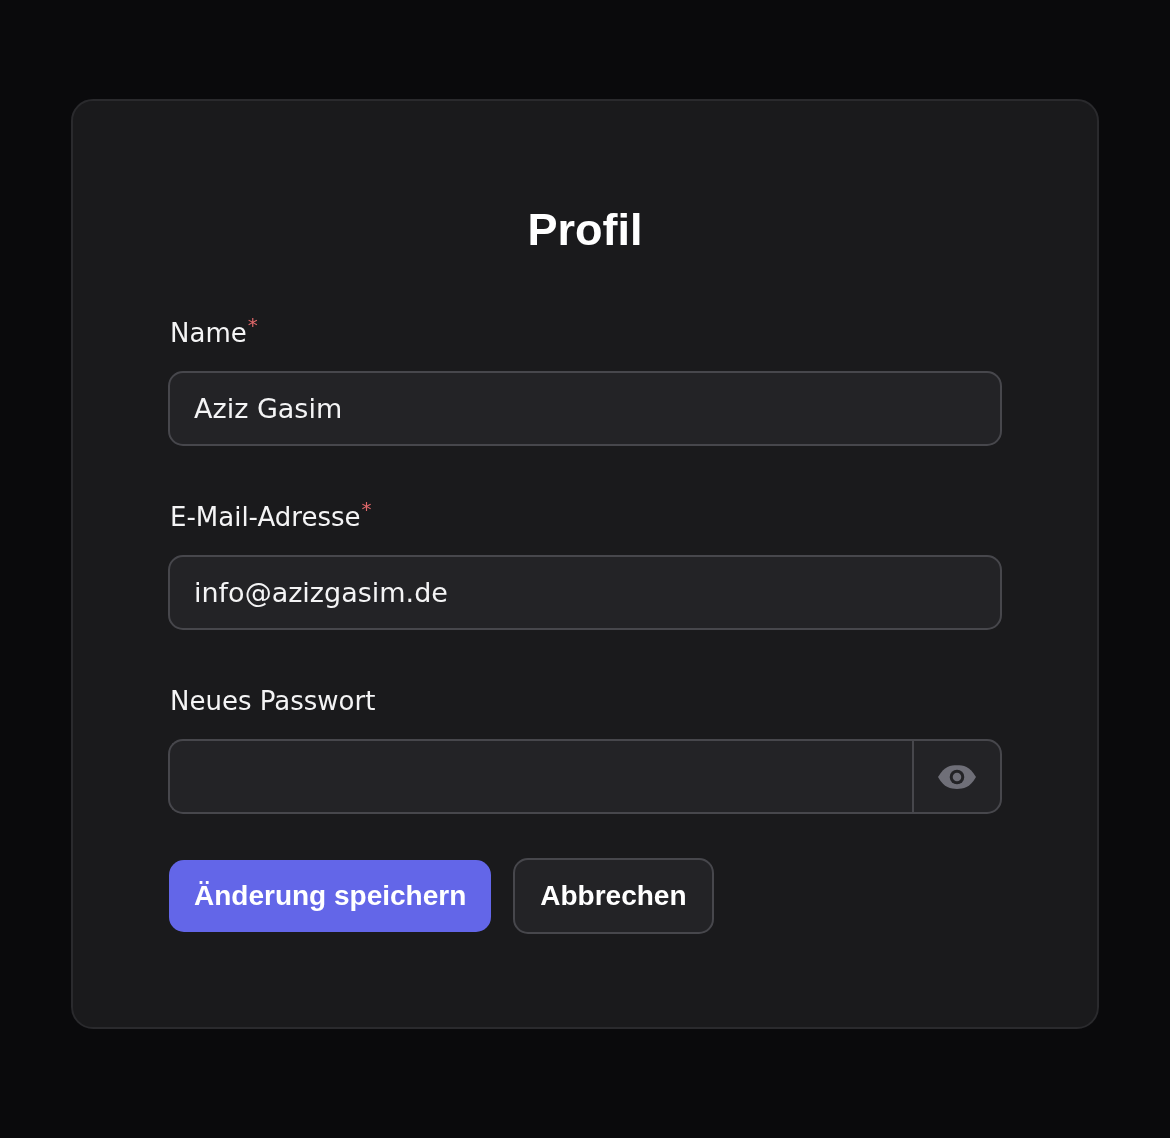 This screenshot has width=1170, height=1138. What do you see at coordinates (265, 517) in the screenshot?
I see `field-label: E-Mail-Adresse` at bounding box center [265, 517].